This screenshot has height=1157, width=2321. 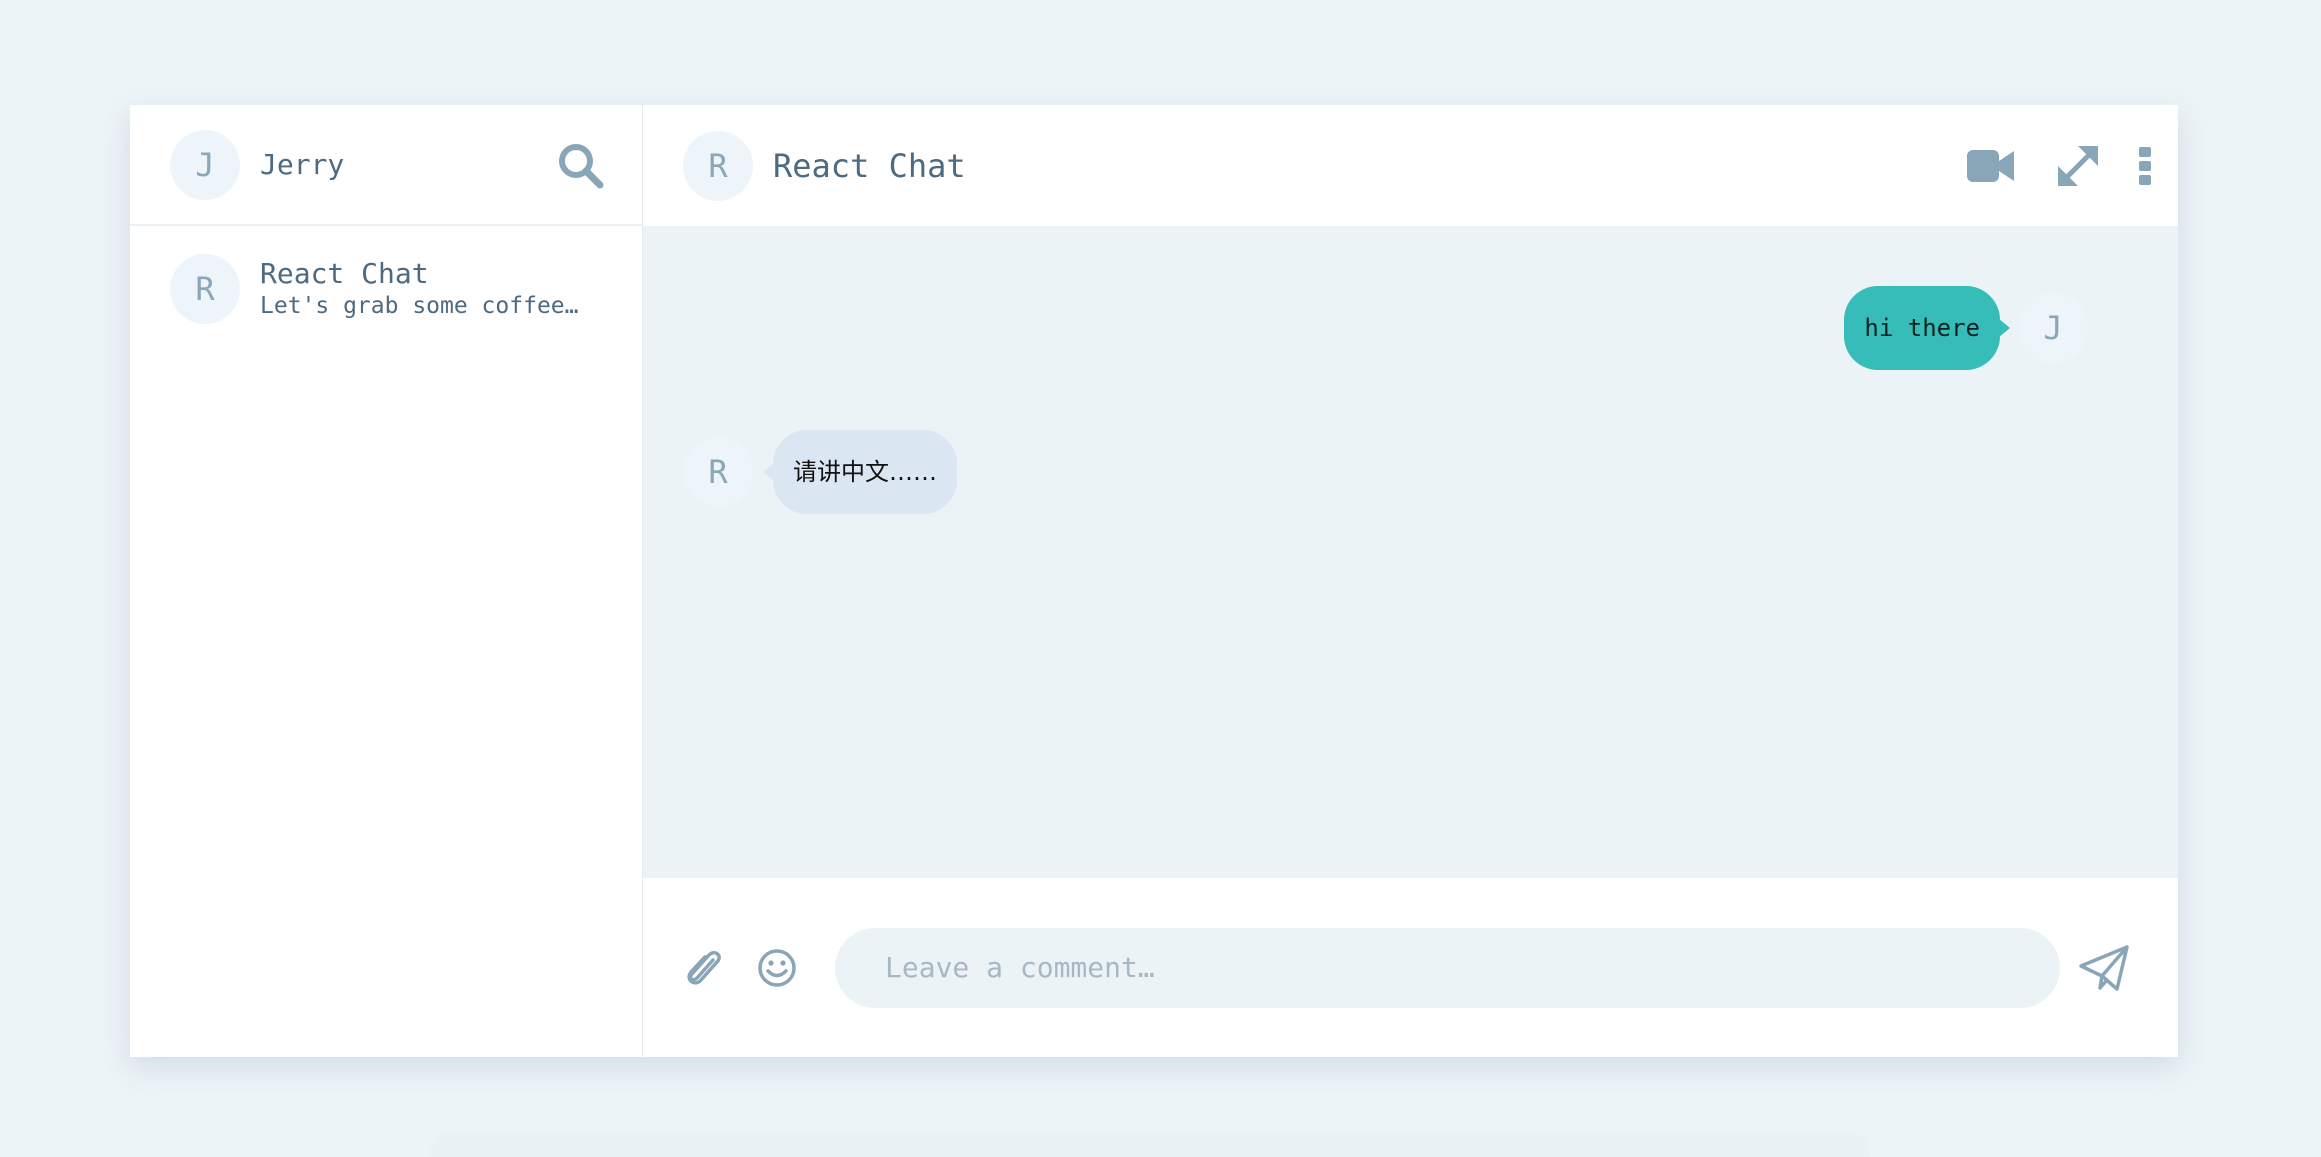 I want to click on smiley-icon, so click(x=777, y=968).